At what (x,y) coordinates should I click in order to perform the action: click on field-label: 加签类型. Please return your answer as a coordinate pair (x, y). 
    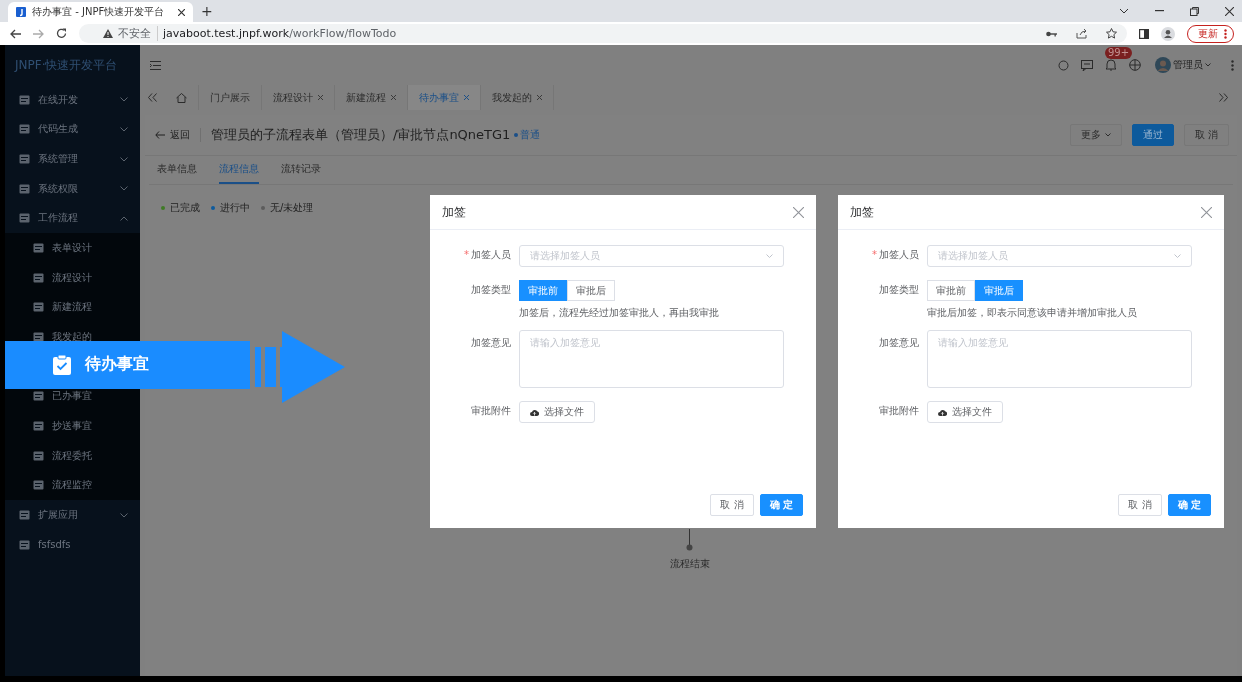
    Looking at the image, I should click on (491, 289).